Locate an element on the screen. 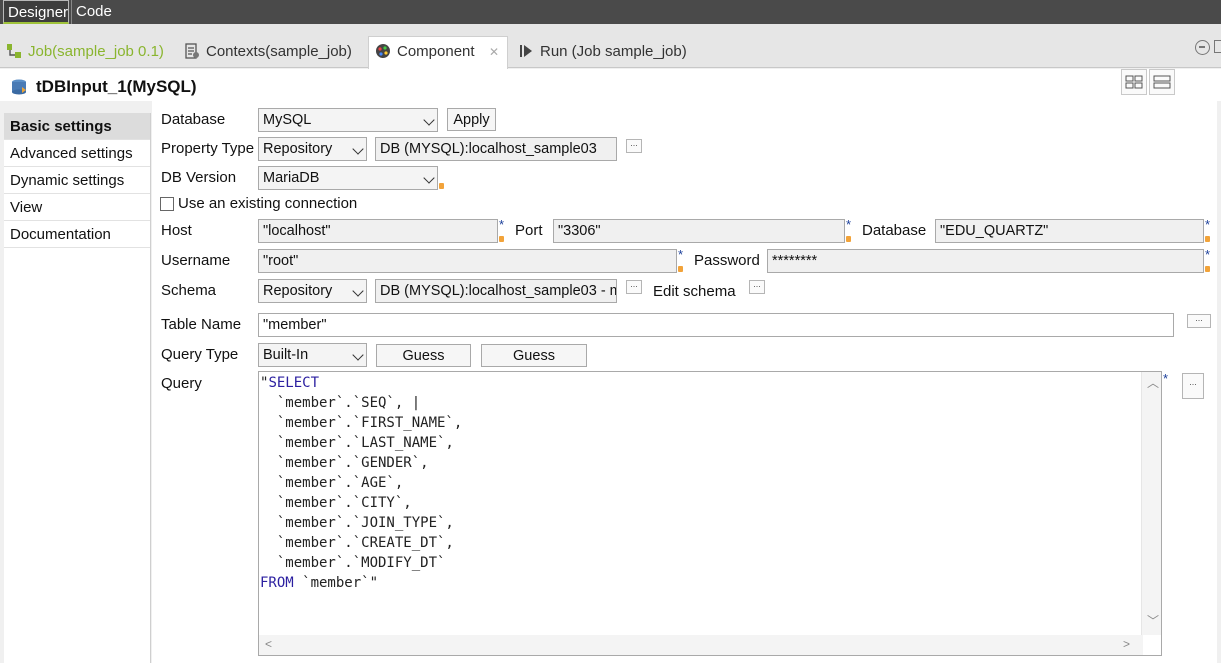  table-name-field: "member" is located at coordinates (716, 325).